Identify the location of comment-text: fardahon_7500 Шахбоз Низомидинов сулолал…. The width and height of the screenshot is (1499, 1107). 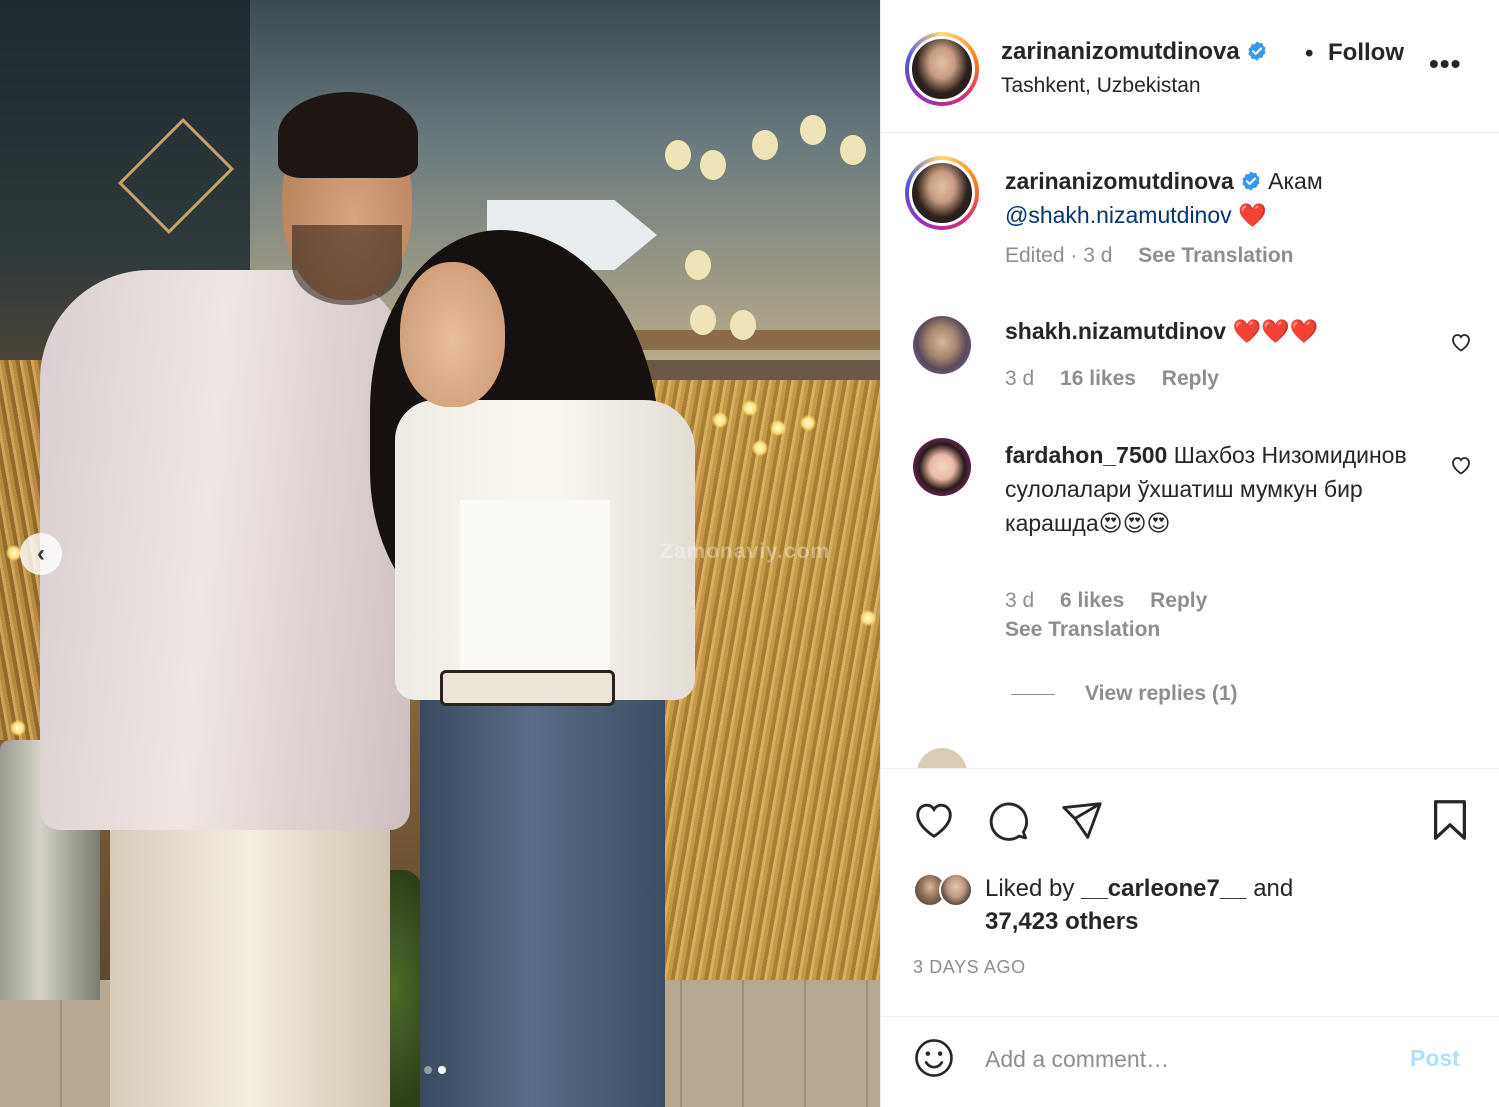
(1225, 489).